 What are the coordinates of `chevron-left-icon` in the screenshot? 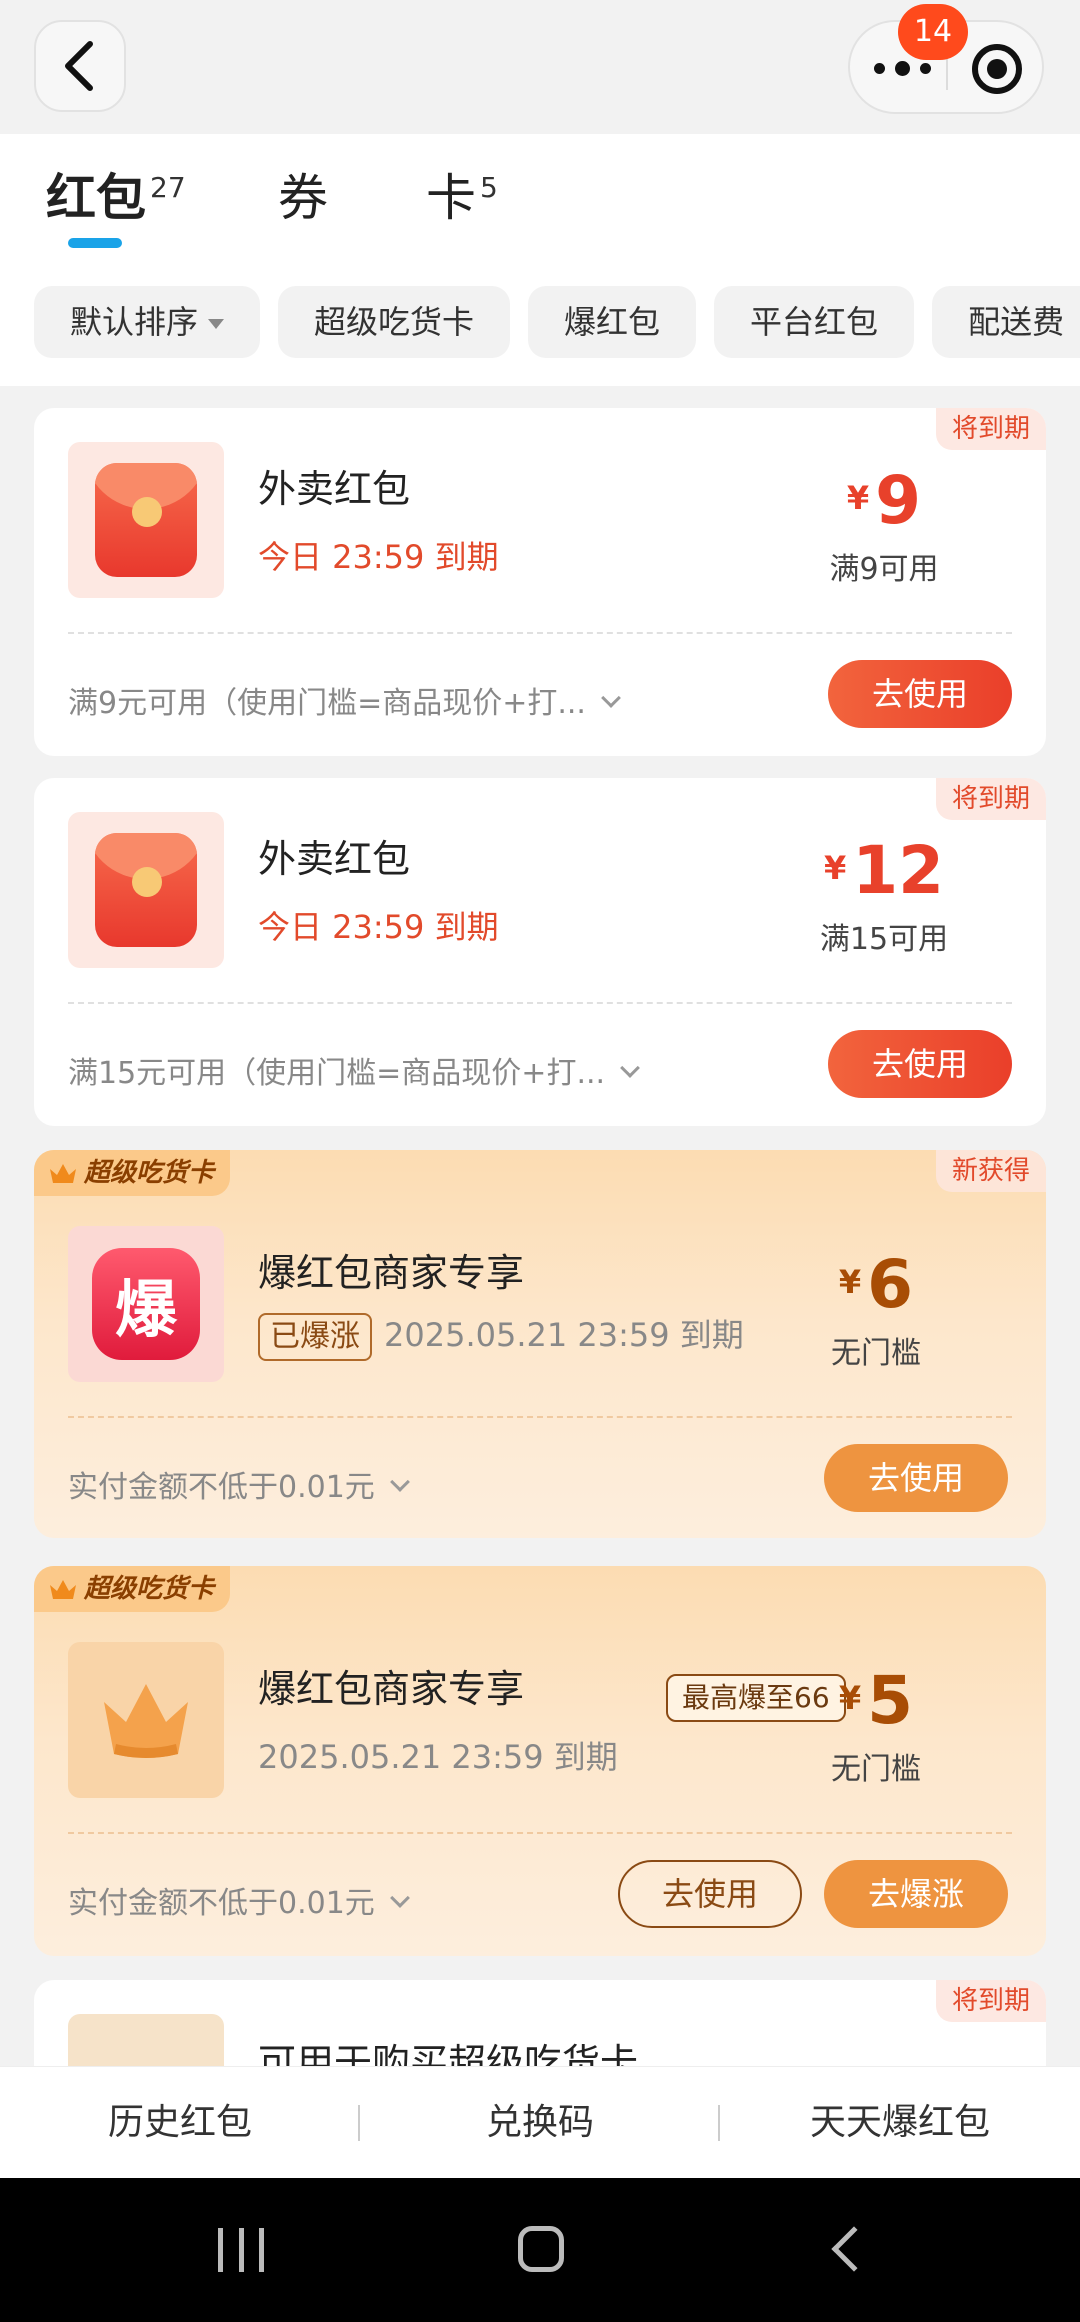 It's located at (79, 66).